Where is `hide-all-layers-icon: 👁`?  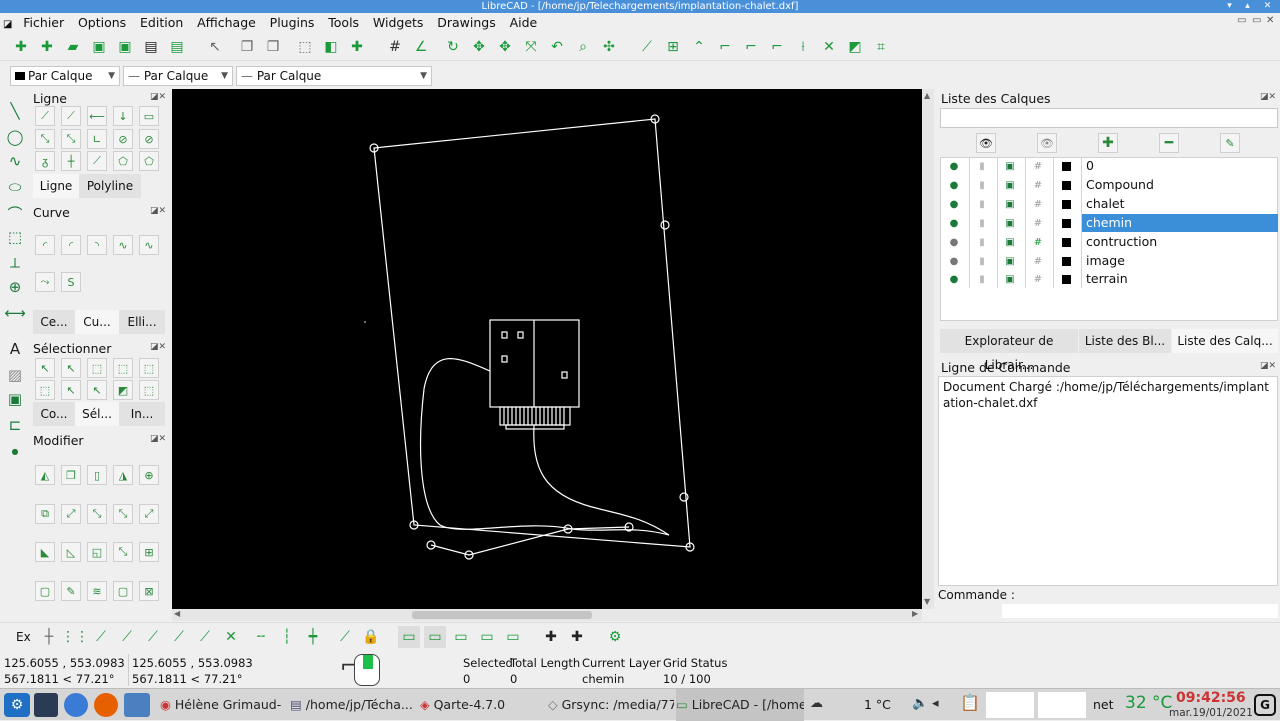 hide-all-layers-icon: 👁 is located at coordinates (1047, 143).